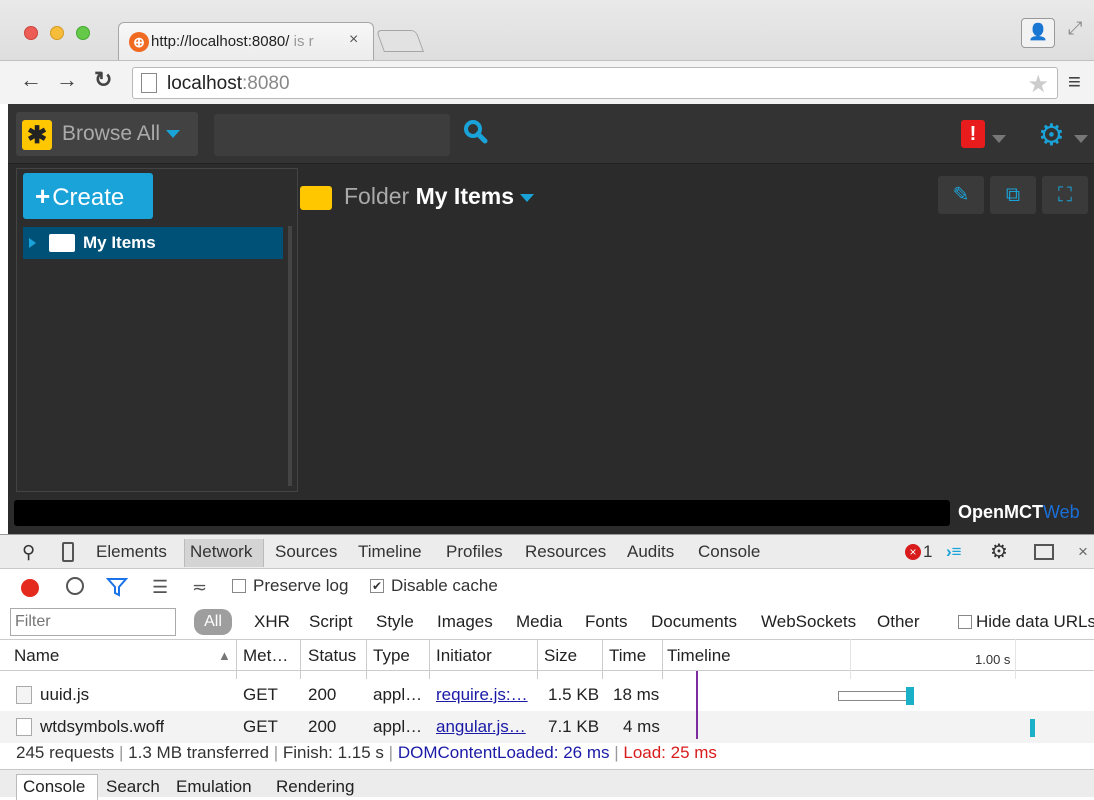  What do you see at coordinates (670, 752) in the screenshot?
I see `summary-load: Load: 25 ms` at bounding box center [670, 752].